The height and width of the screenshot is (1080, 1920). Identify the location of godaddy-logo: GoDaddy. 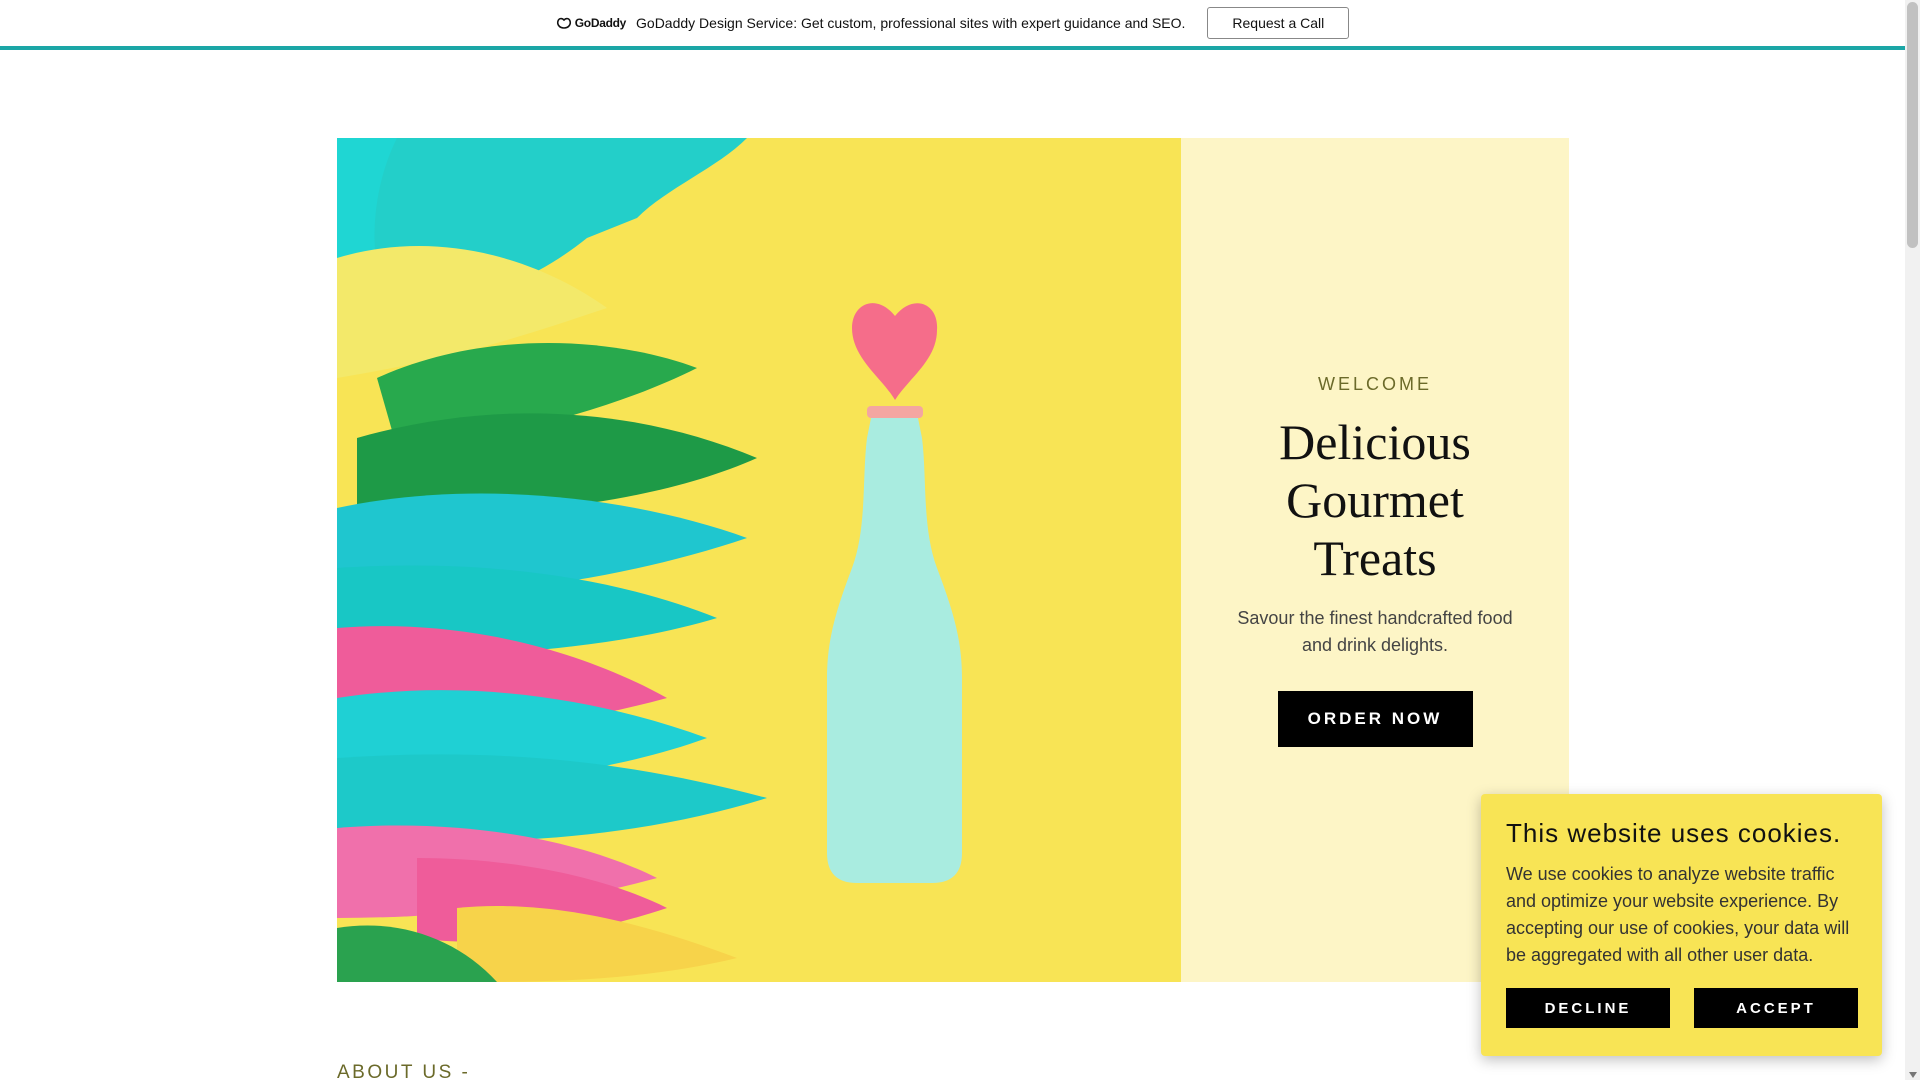
(591, 23).